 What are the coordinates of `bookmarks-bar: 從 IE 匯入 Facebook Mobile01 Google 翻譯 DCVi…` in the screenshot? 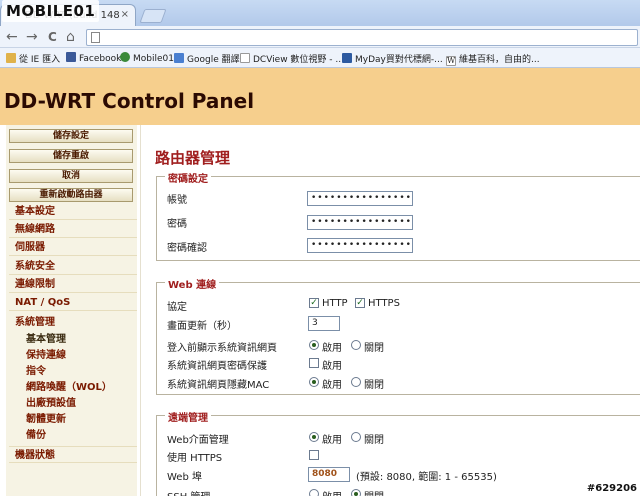 It's located at (320, 58).